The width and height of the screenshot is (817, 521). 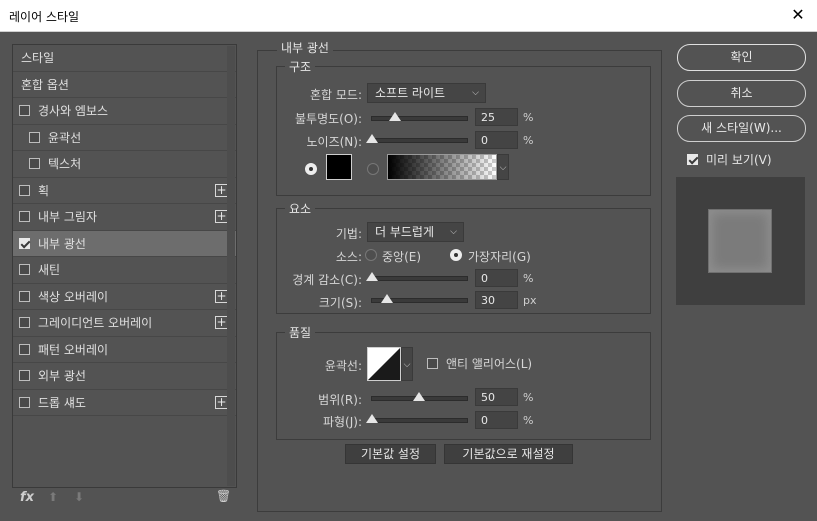 What do you see at coordinates (65, 164) in the screenshot?
I see `style-label: 텍스처` at bounding box center [65, 164].